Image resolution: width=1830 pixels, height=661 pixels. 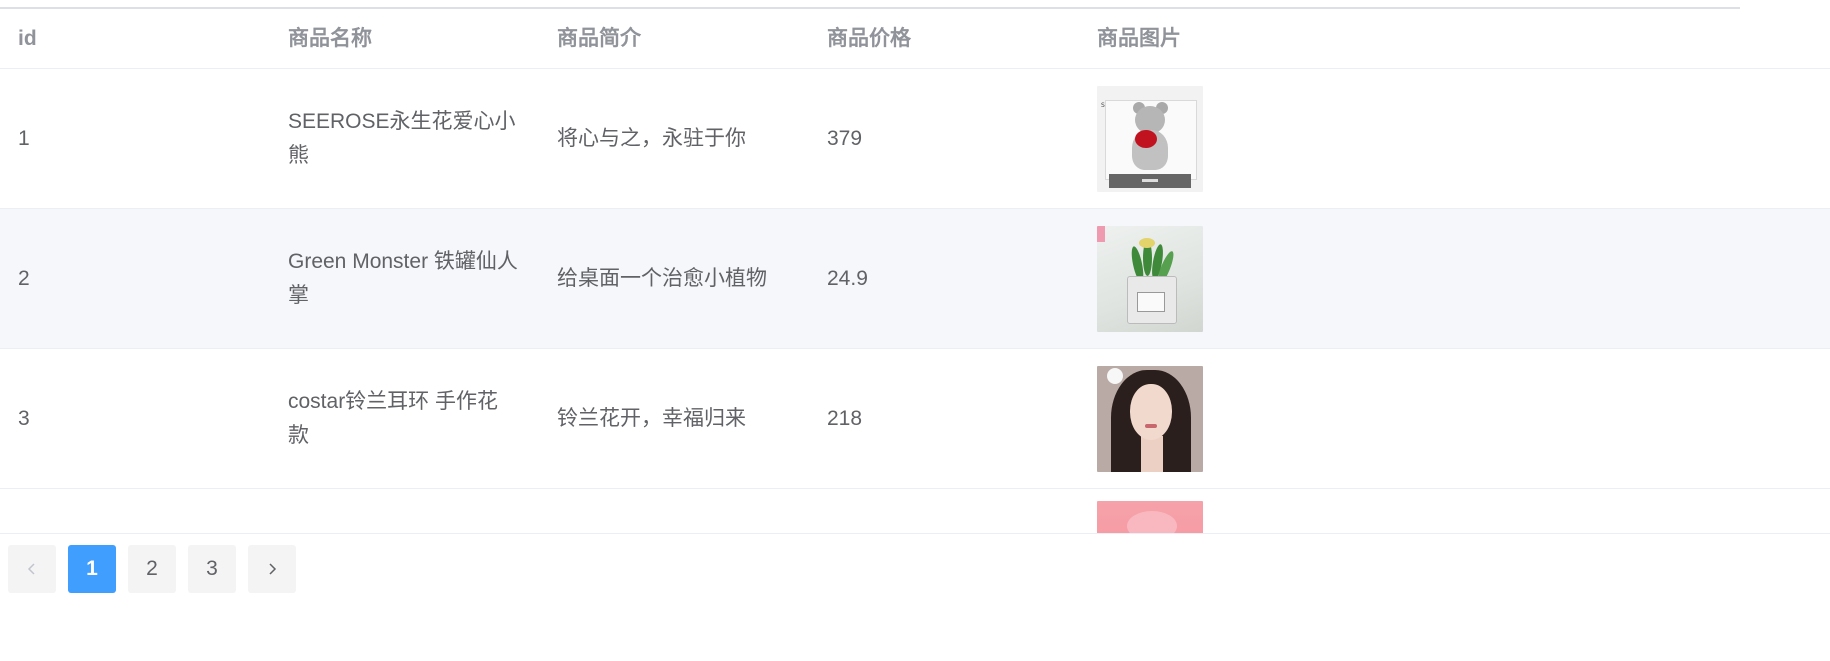 I want to click on cell-name: Green Monster 铁罐仙人掌, so click(x=403, y=278).